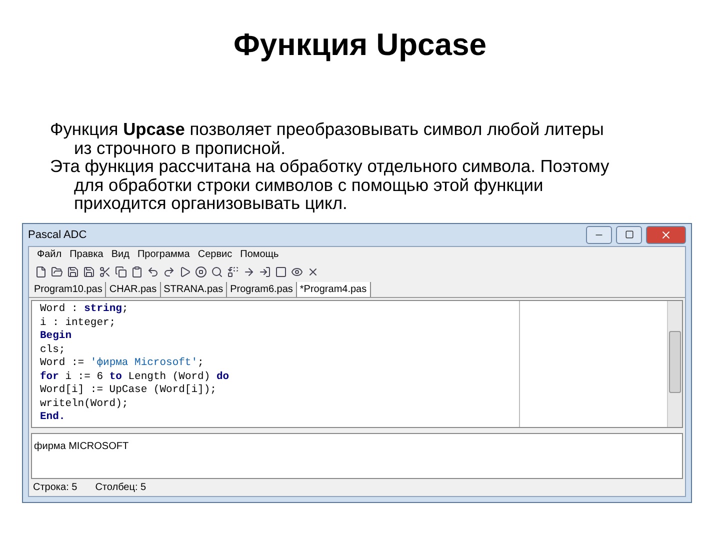 Image resolution: width=720 pixels, height=540 pixels. Describe the element at coordinates (81, 446) in the screenshot. I see `output-text: фирма MICROSOFT` at that location.